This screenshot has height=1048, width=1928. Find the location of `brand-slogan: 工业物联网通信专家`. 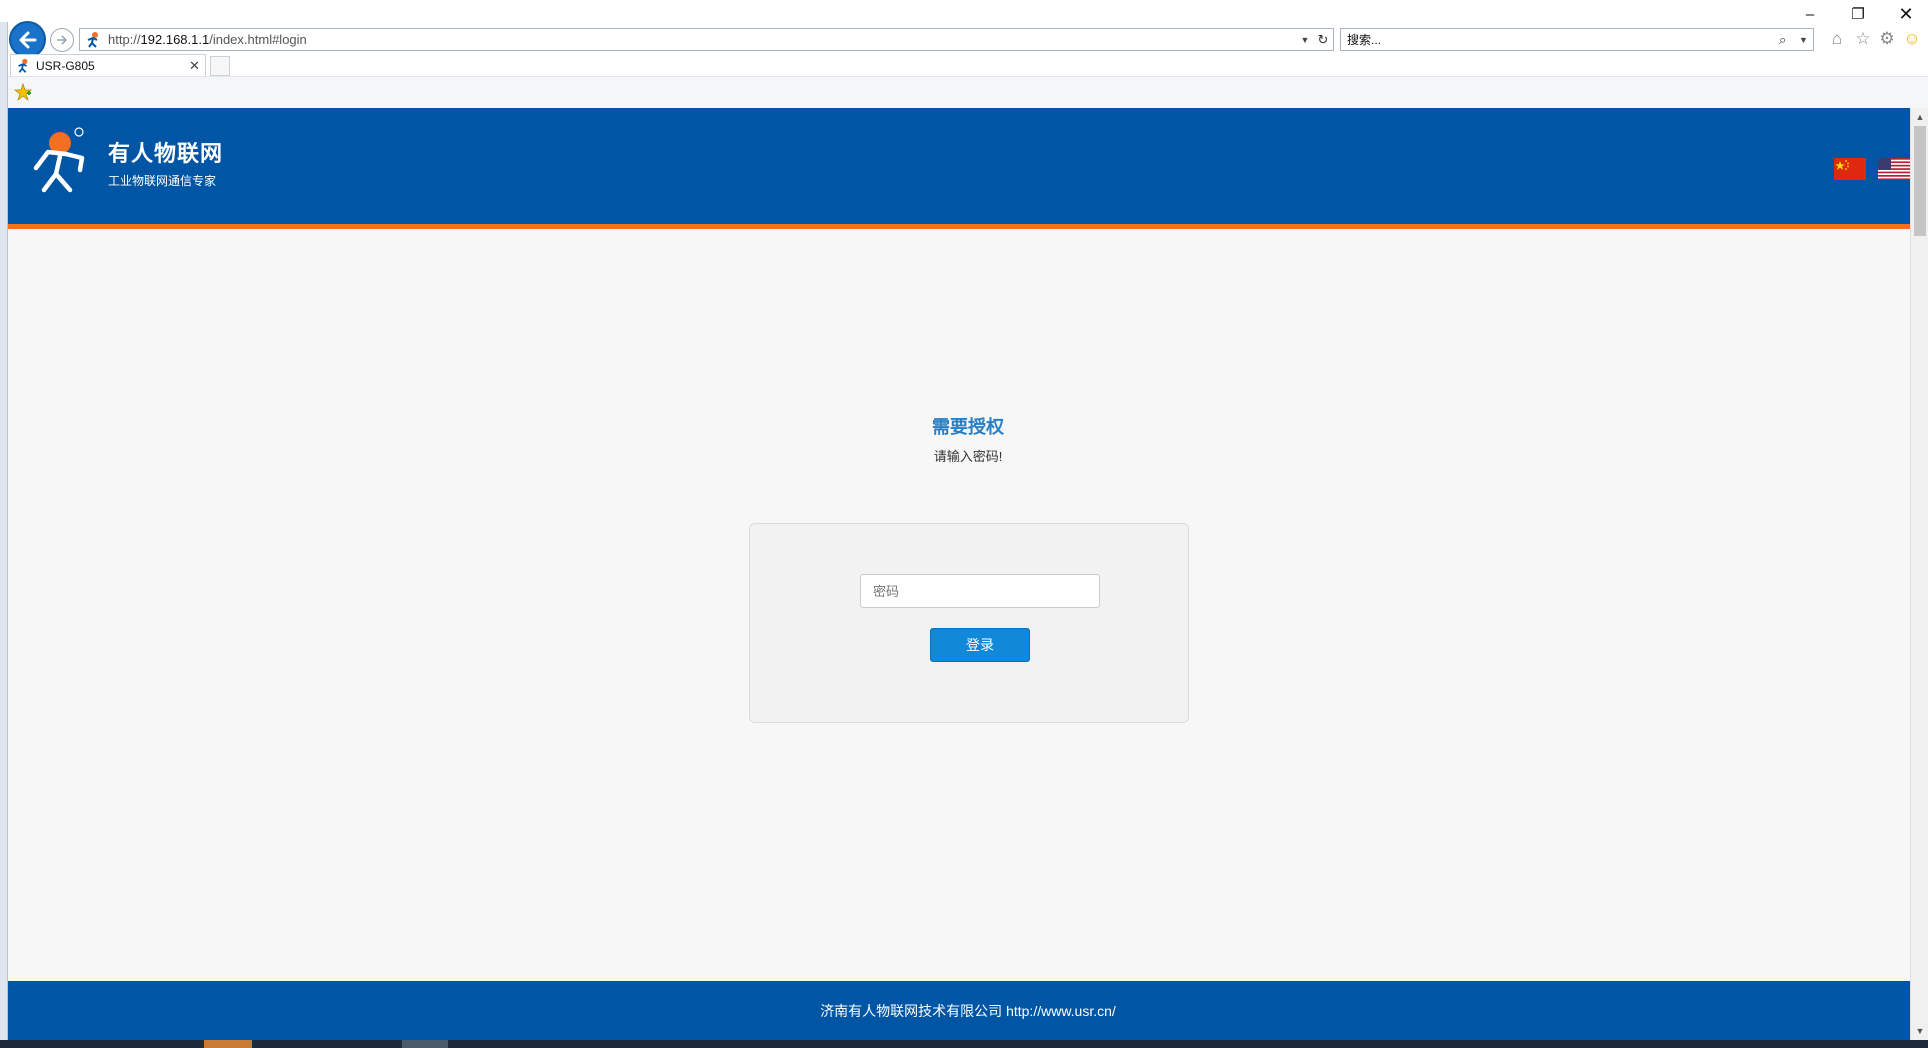

brand-slogan: 工业物联网通信专家 is located at coordinates (162, 181).